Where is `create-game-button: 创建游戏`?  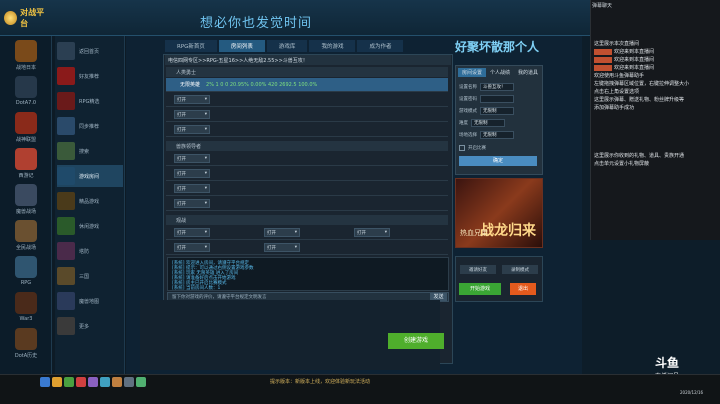
create-game-button: 创建游戏 is located at coordinates (416, 341).